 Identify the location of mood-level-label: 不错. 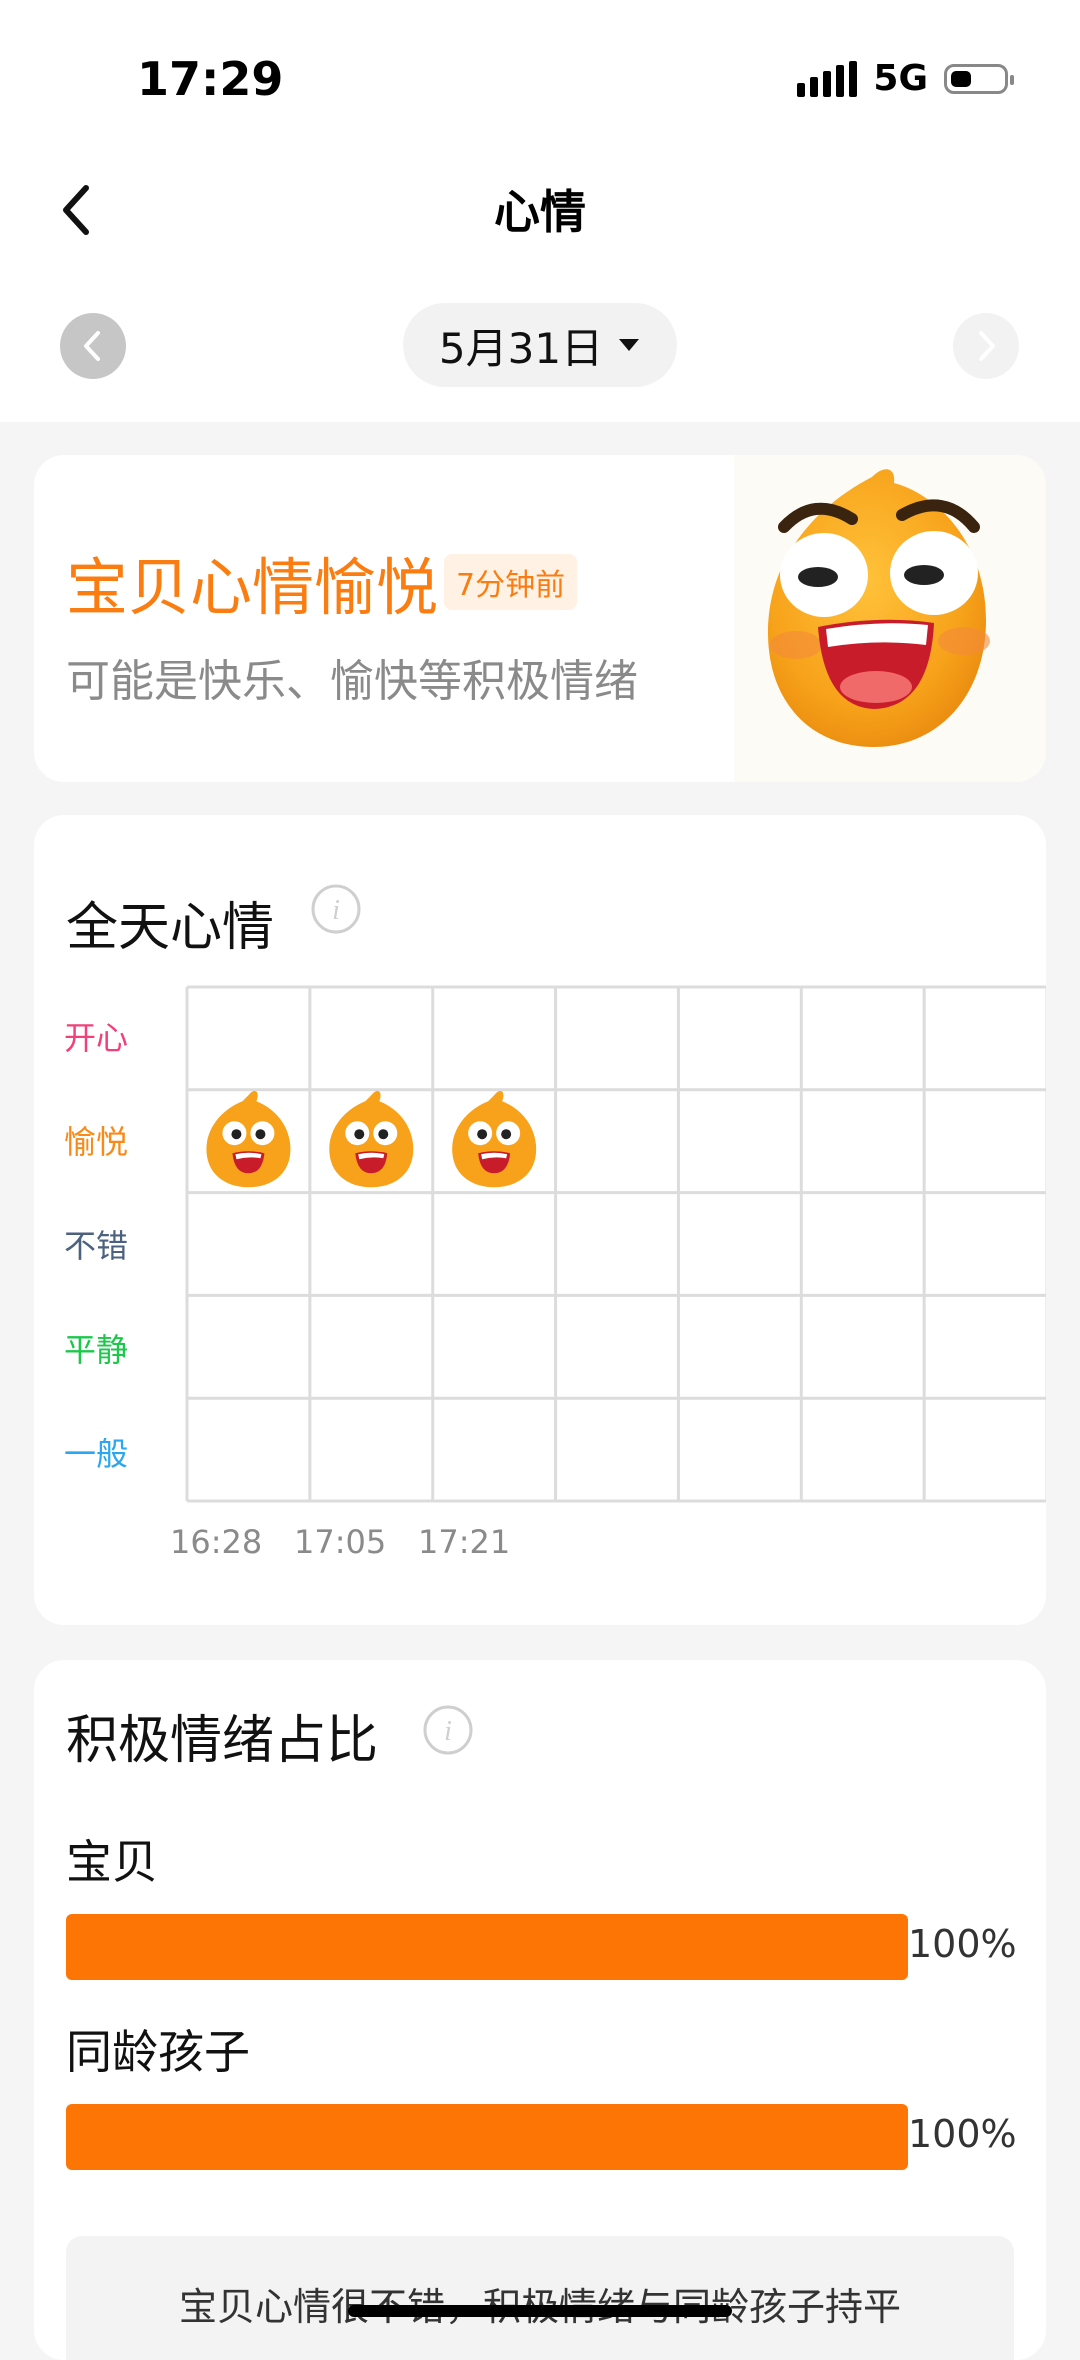
(96, 1246).